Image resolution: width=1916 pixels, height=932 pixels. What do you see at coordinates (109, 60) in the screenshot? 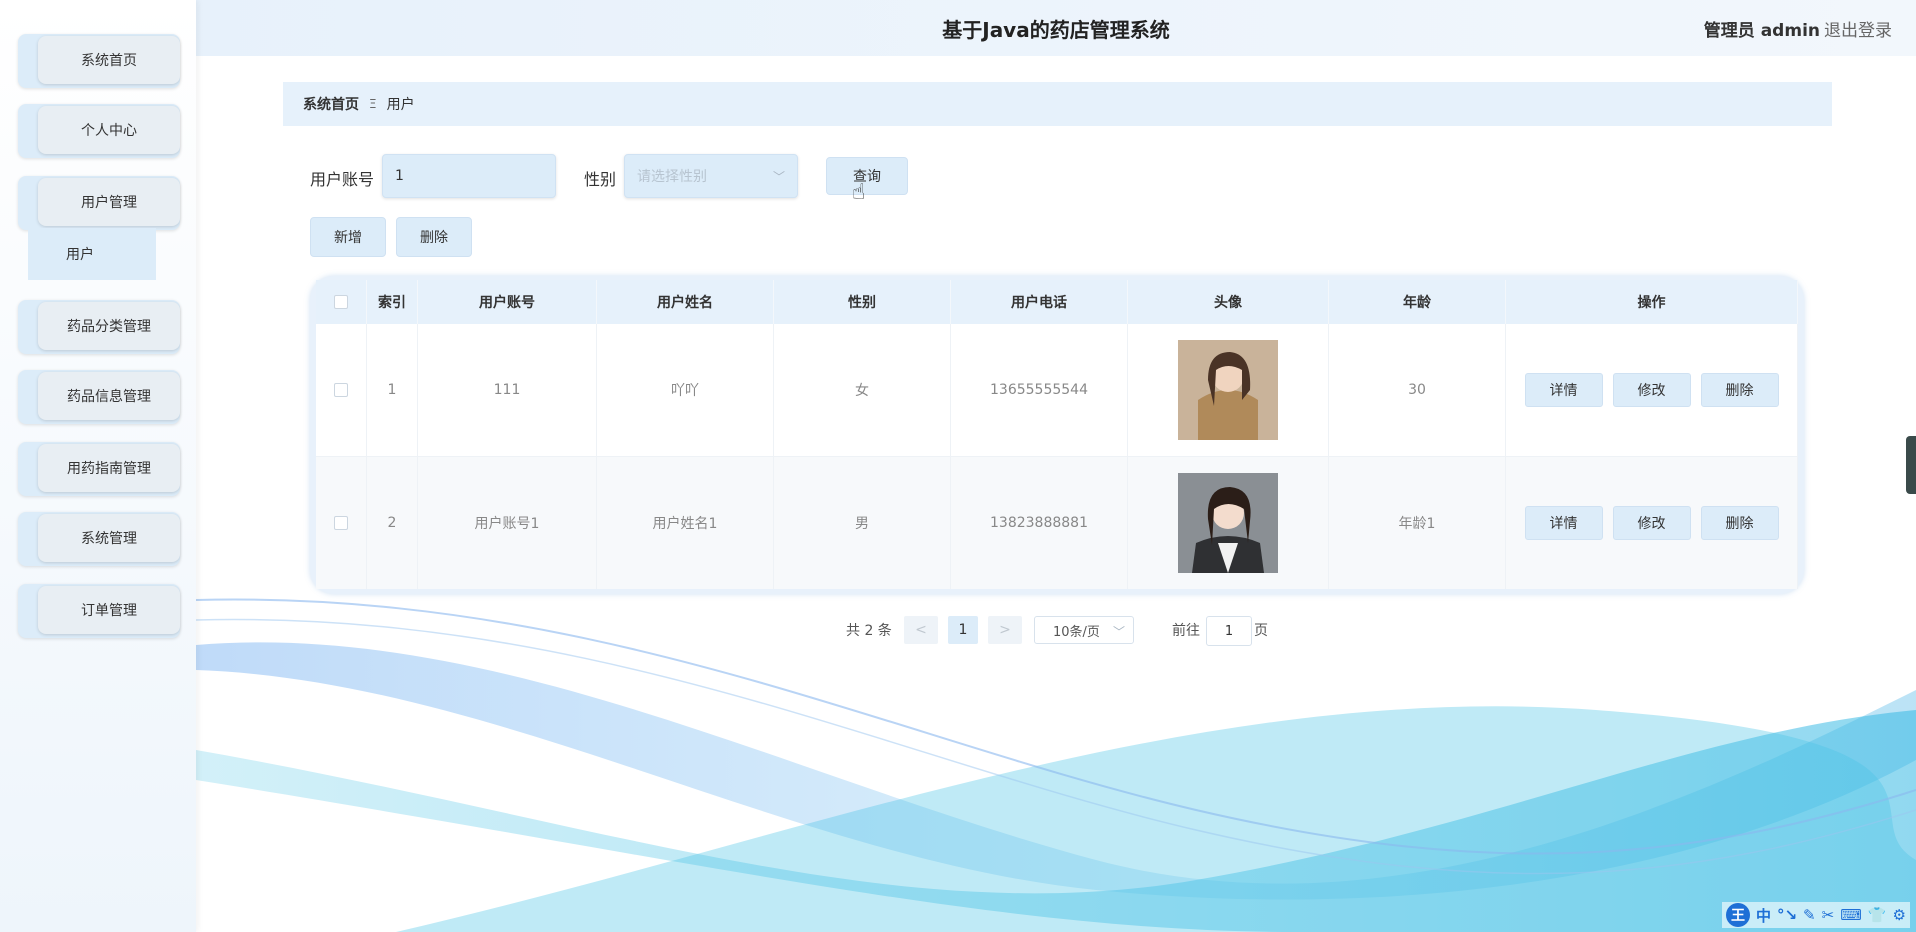
I see `sidebar-item-label: 系统首页` at bounding box center [109, 60].